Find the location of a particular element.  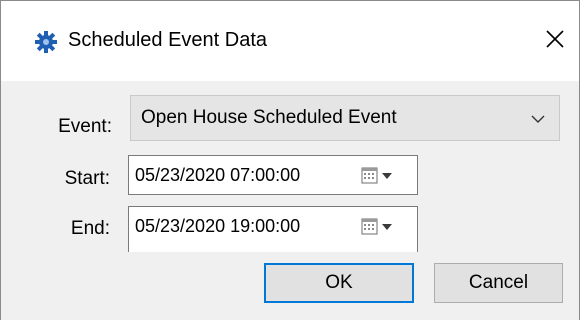

close-button is located at coordinates (555, 39).